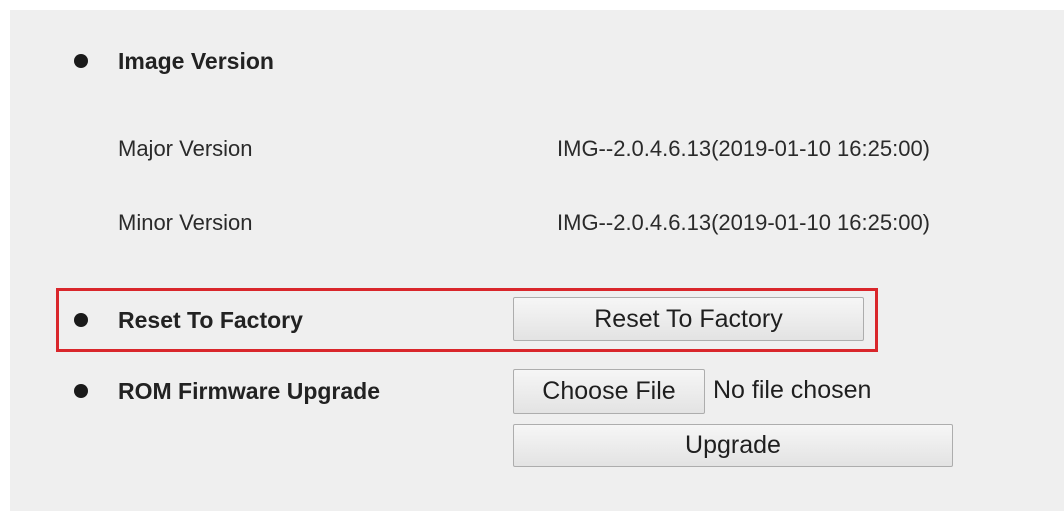  Describe the element at coordinates (609, 391) in the screenshot. I see `choose-file-button: Choose File` at that location.